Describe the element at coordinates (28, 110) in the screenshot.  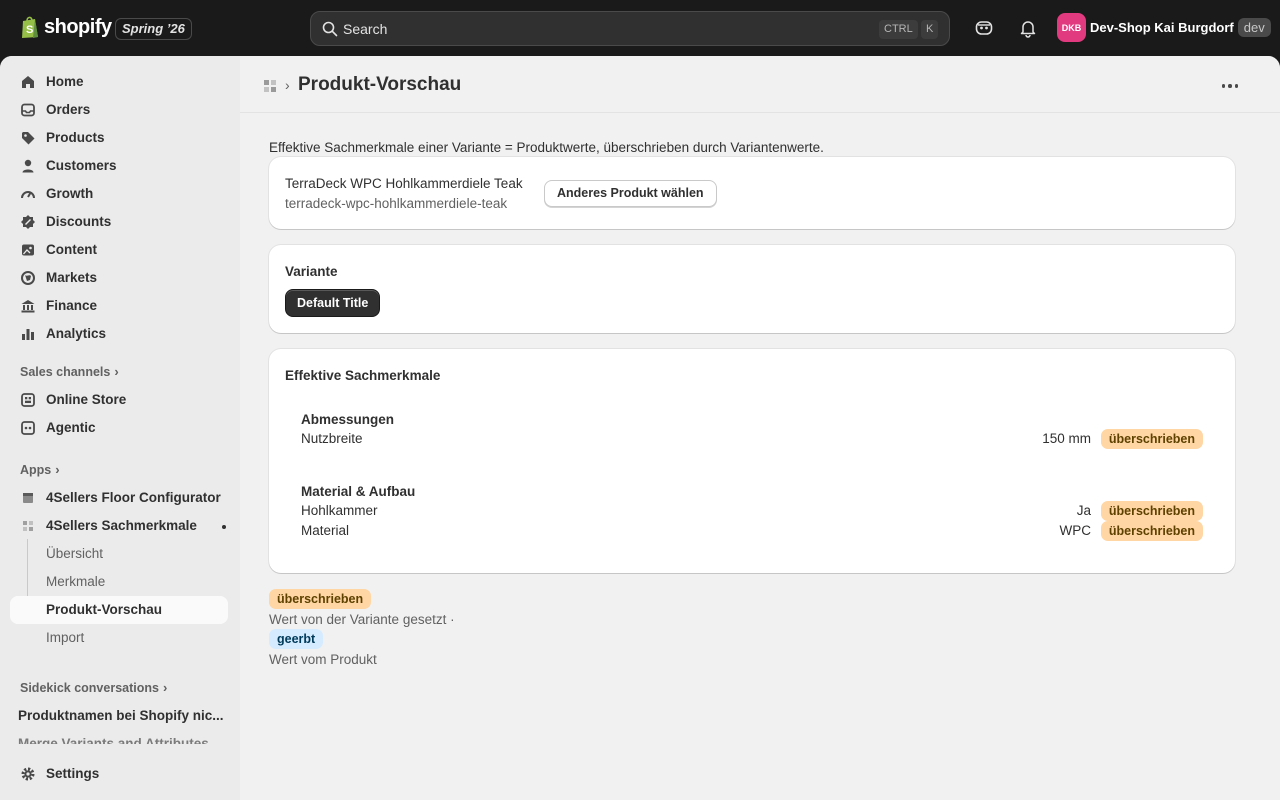
I see `inbox-icon` at that location.